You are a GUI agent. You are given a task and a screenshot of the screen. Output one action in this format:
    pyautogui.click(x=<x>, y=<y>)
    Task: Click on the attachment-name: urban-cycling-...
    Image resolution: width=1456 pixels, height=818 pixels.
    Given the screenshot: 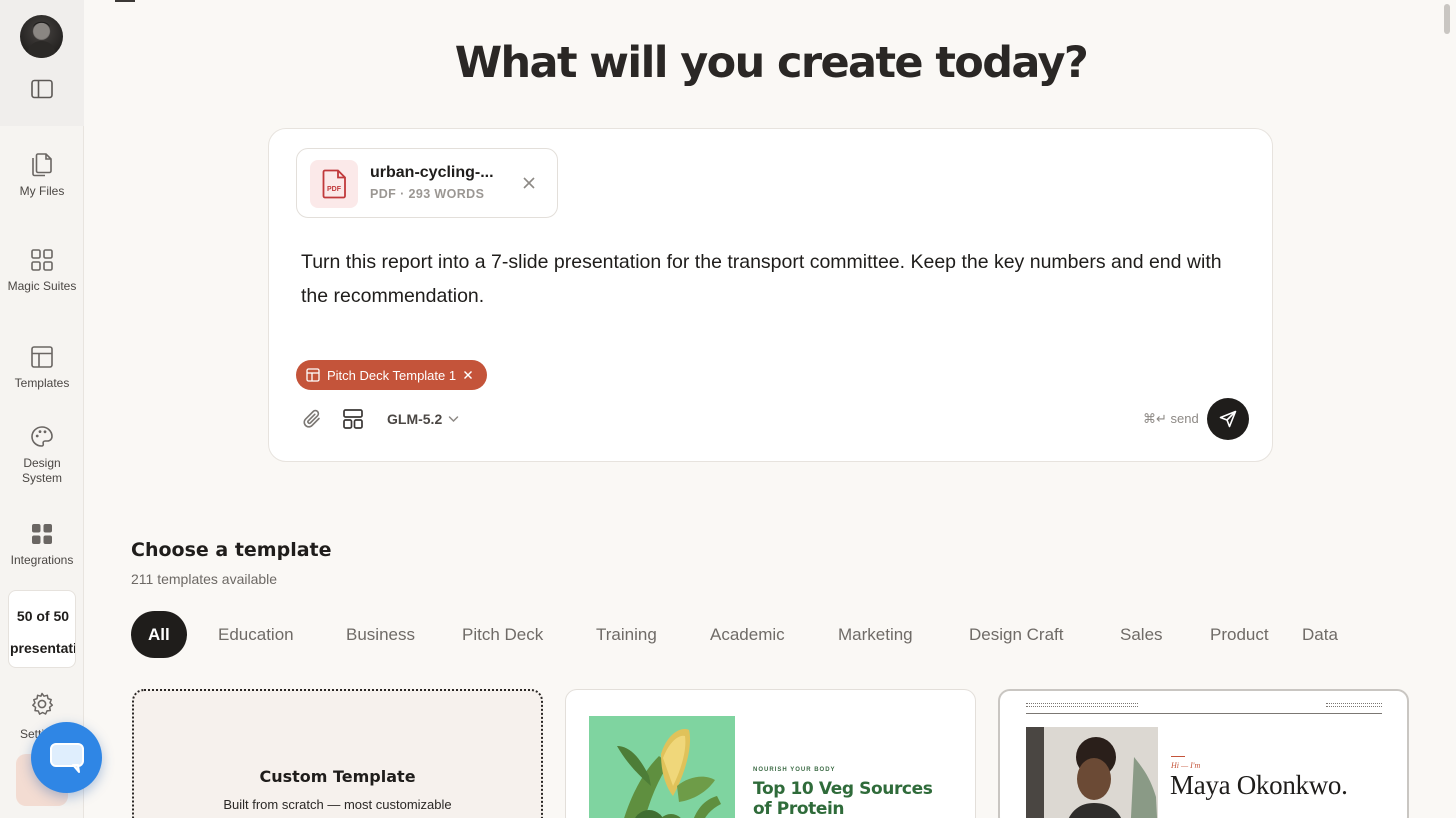 What is the action you would take?
    pyautogui.click(x=432, y=172)
    